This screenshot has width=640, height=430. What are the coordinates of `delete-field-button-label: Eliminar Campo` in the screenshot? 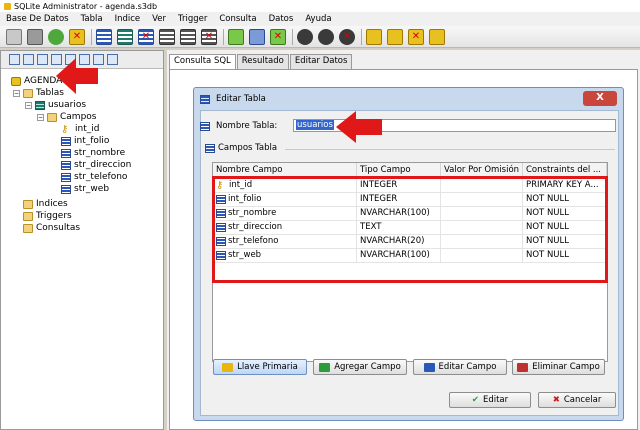 It's located at (566, 367).